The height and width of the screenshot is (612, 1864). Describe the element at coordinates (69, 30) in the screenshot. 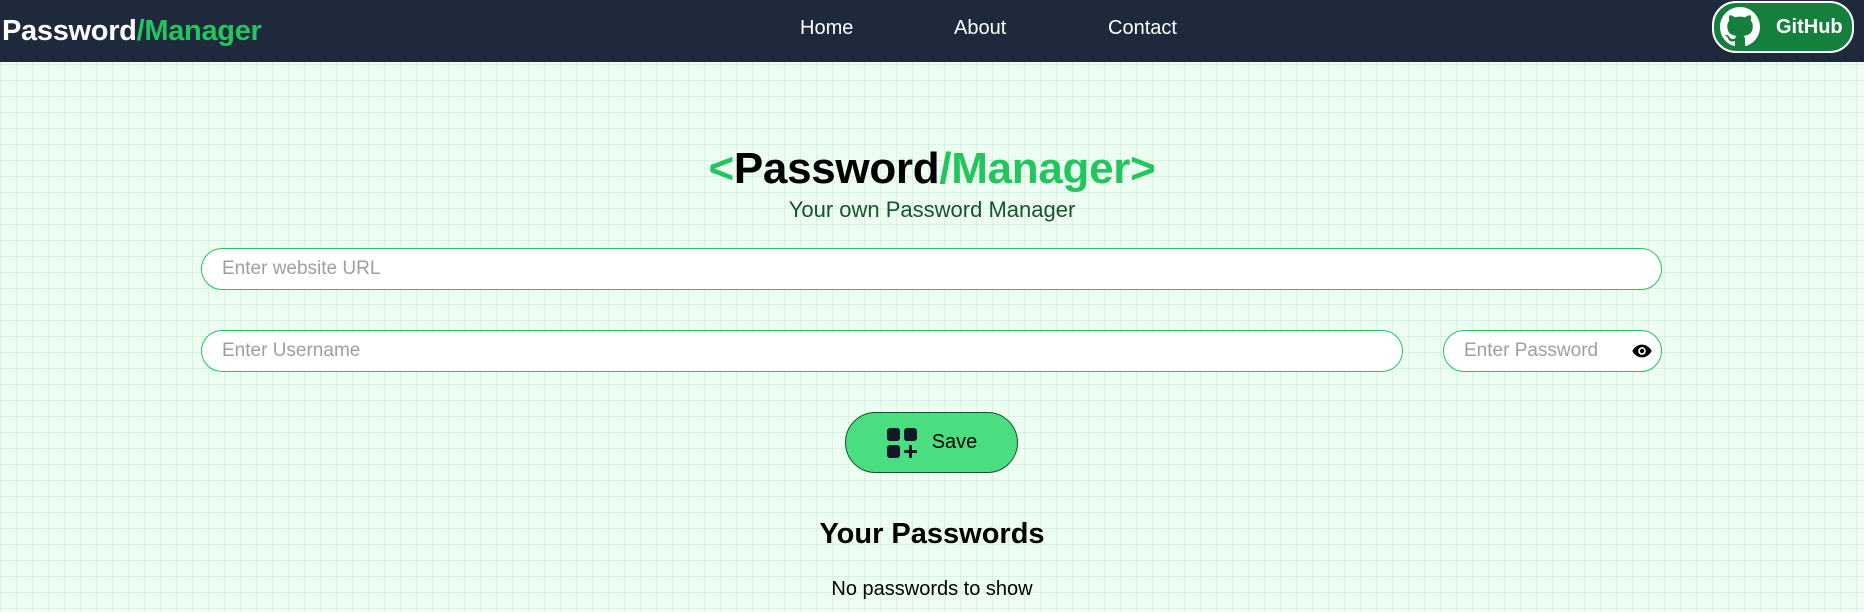

I see `brand-main: Password` at that location.